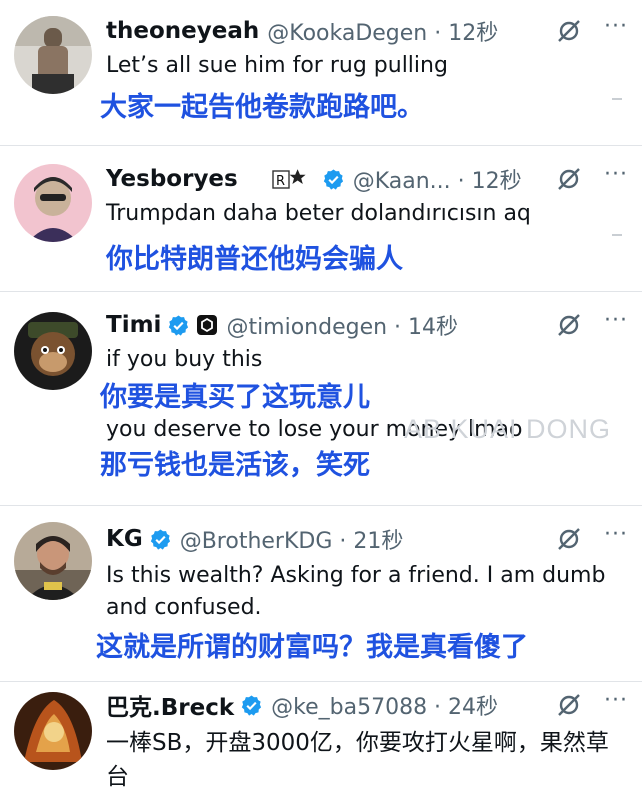 This screenshot has width=642, height=800. I want to click on tweet-header: Timi @timiondegen · 14秒, so click(282, 325).